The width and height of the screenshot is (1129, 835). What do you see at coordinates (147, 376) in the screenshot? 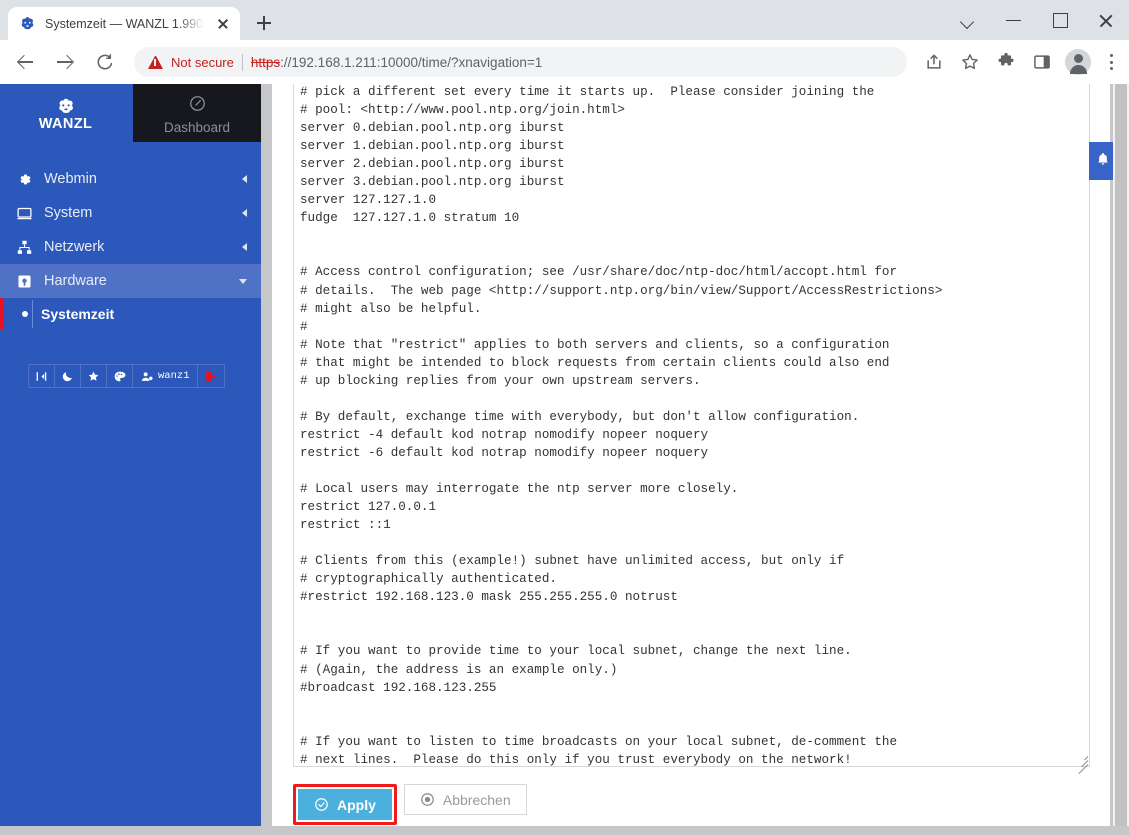
I see `user-icon` at bounding box center [147, 376].